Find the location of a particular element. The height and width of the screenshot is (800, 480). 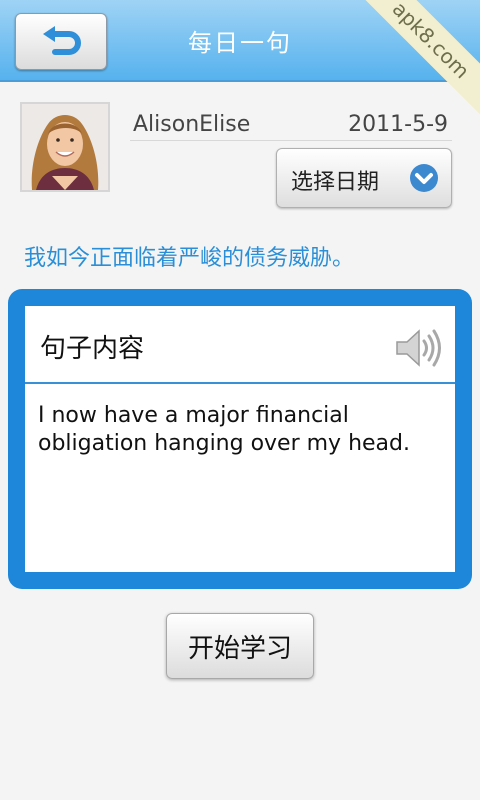

avatar is located at coordinates (65, 147).